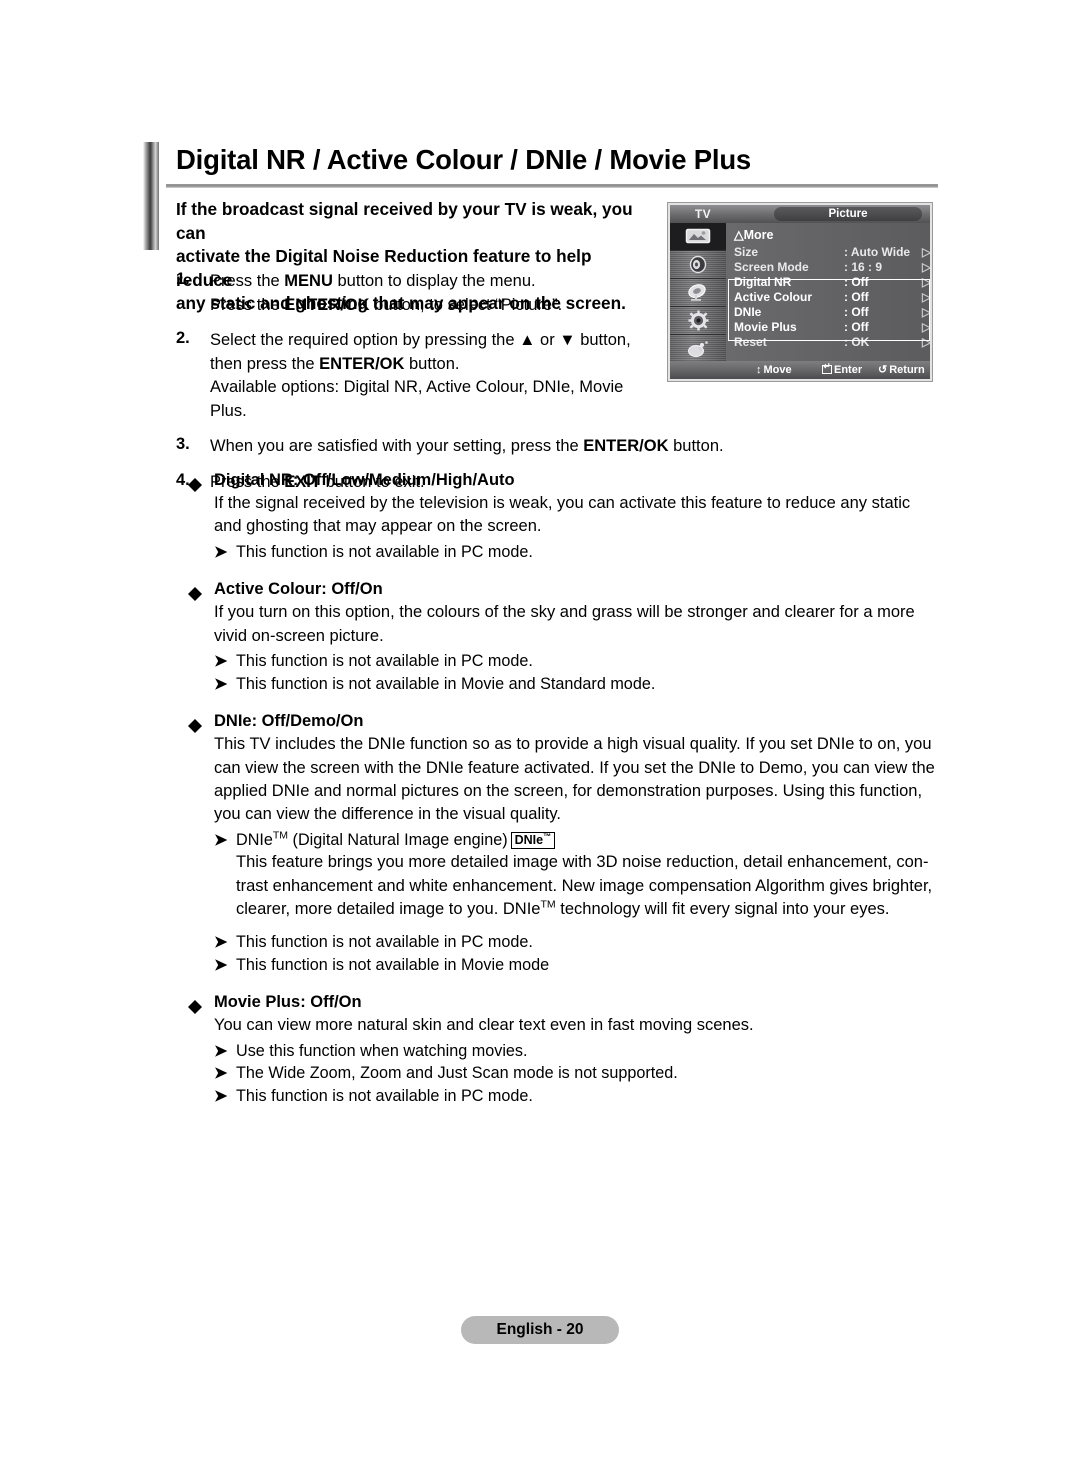 The height and width of the screenshot is (1472, 1080). I want to click on setup-icon, so click(698, 320).